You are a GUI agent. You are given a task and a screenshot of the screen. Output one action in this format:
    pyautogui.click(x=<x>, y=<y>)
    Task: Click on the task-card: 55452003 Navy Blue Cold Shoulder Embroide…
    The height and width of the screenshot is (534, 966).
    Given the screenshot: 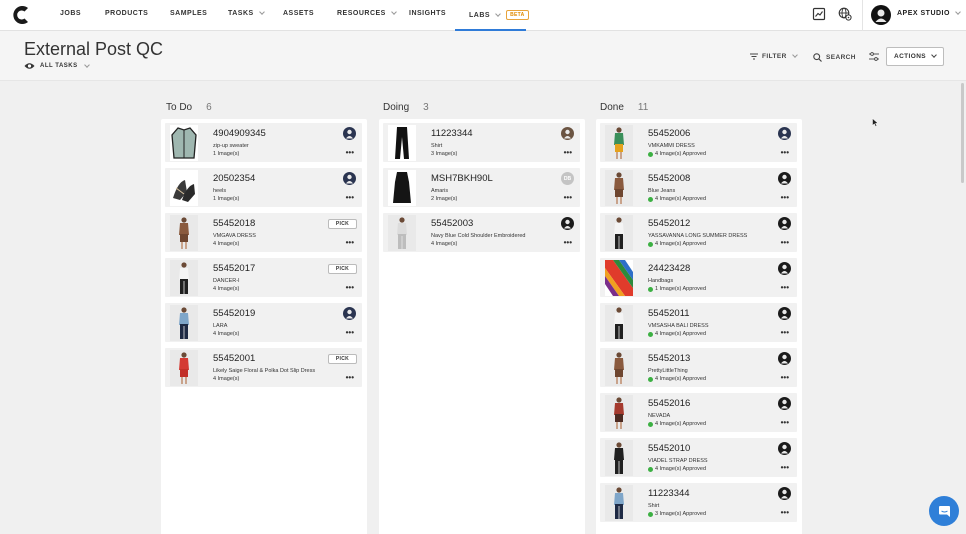 What is the action you would take?
    pyautogui.click(x=481, y=232)
    